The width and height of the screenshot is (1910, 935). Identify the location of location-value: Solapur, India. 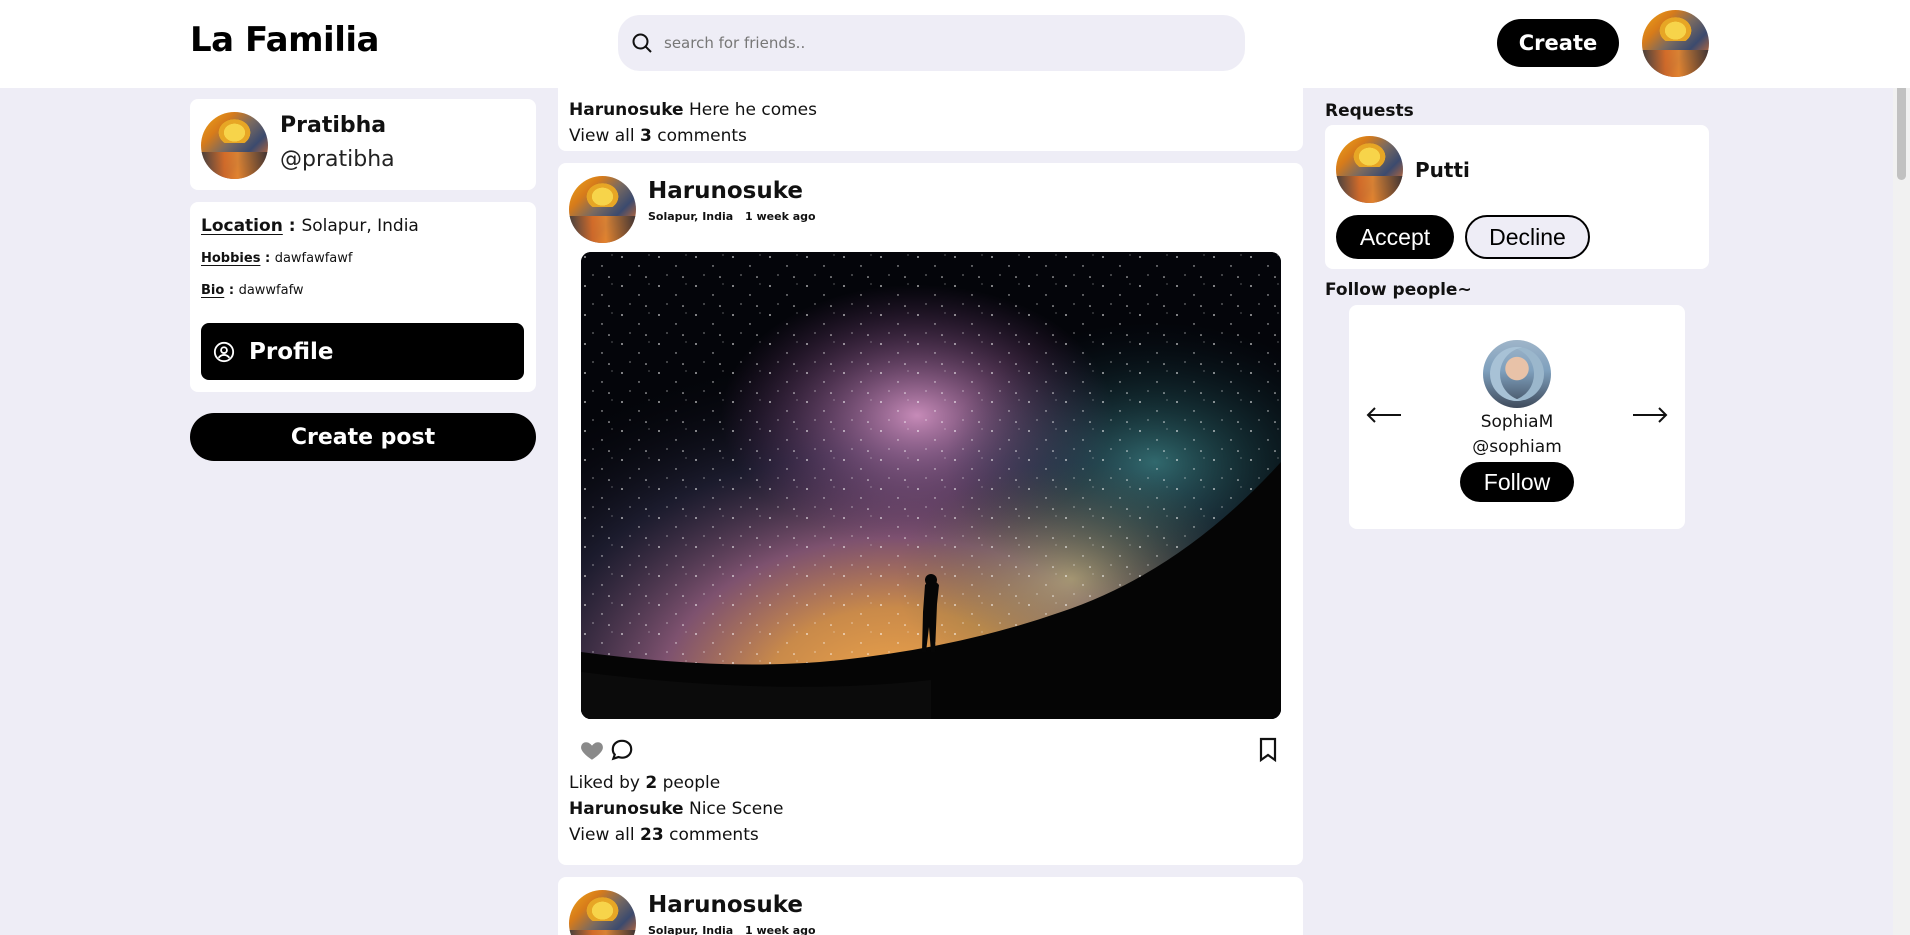
(360, 226).